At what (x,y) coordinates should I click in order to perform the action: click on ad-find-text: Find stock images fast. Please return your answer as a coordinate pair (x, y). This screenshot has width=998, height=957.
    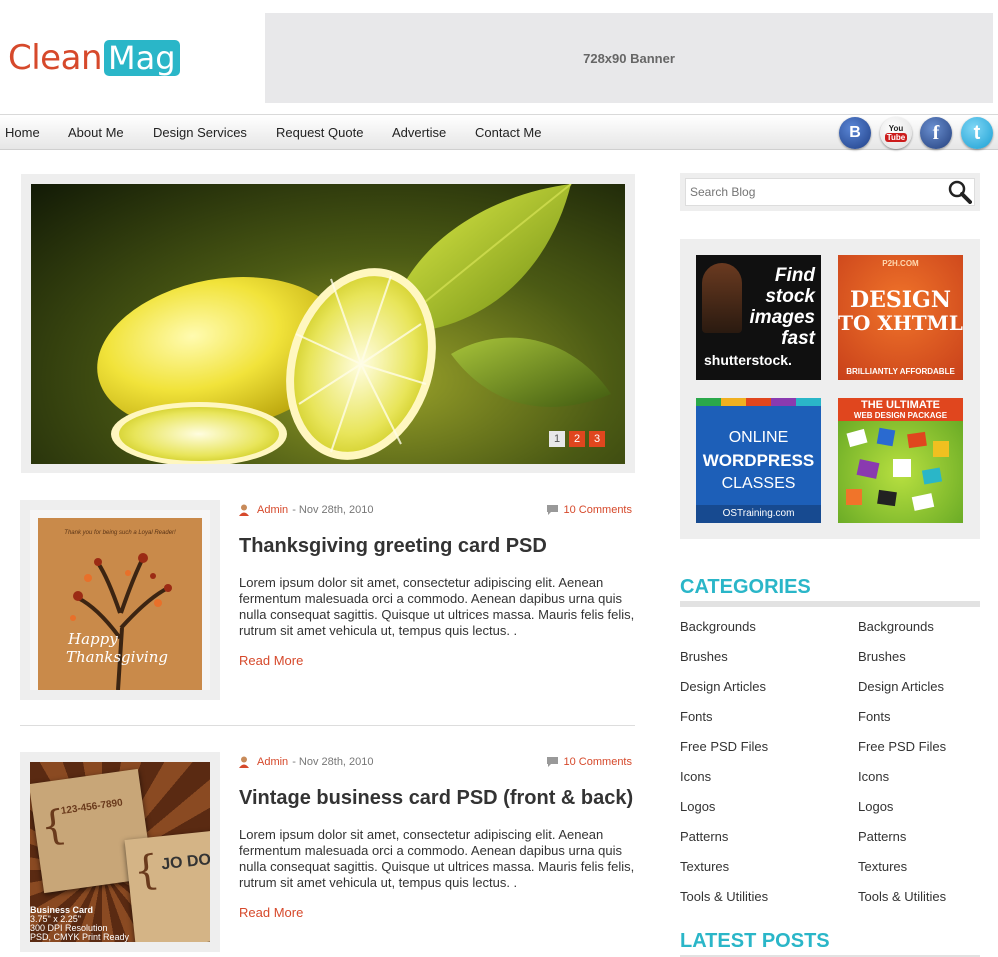
    Looking at the image, I should click on (782, 307).